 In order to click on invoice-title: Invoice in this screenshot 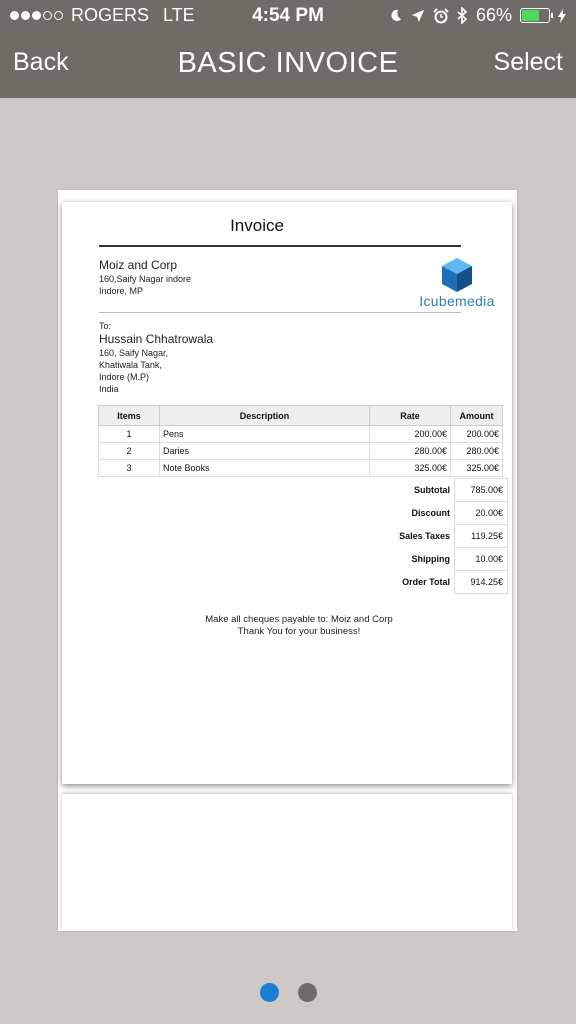, I will do `click(257, 225)`.